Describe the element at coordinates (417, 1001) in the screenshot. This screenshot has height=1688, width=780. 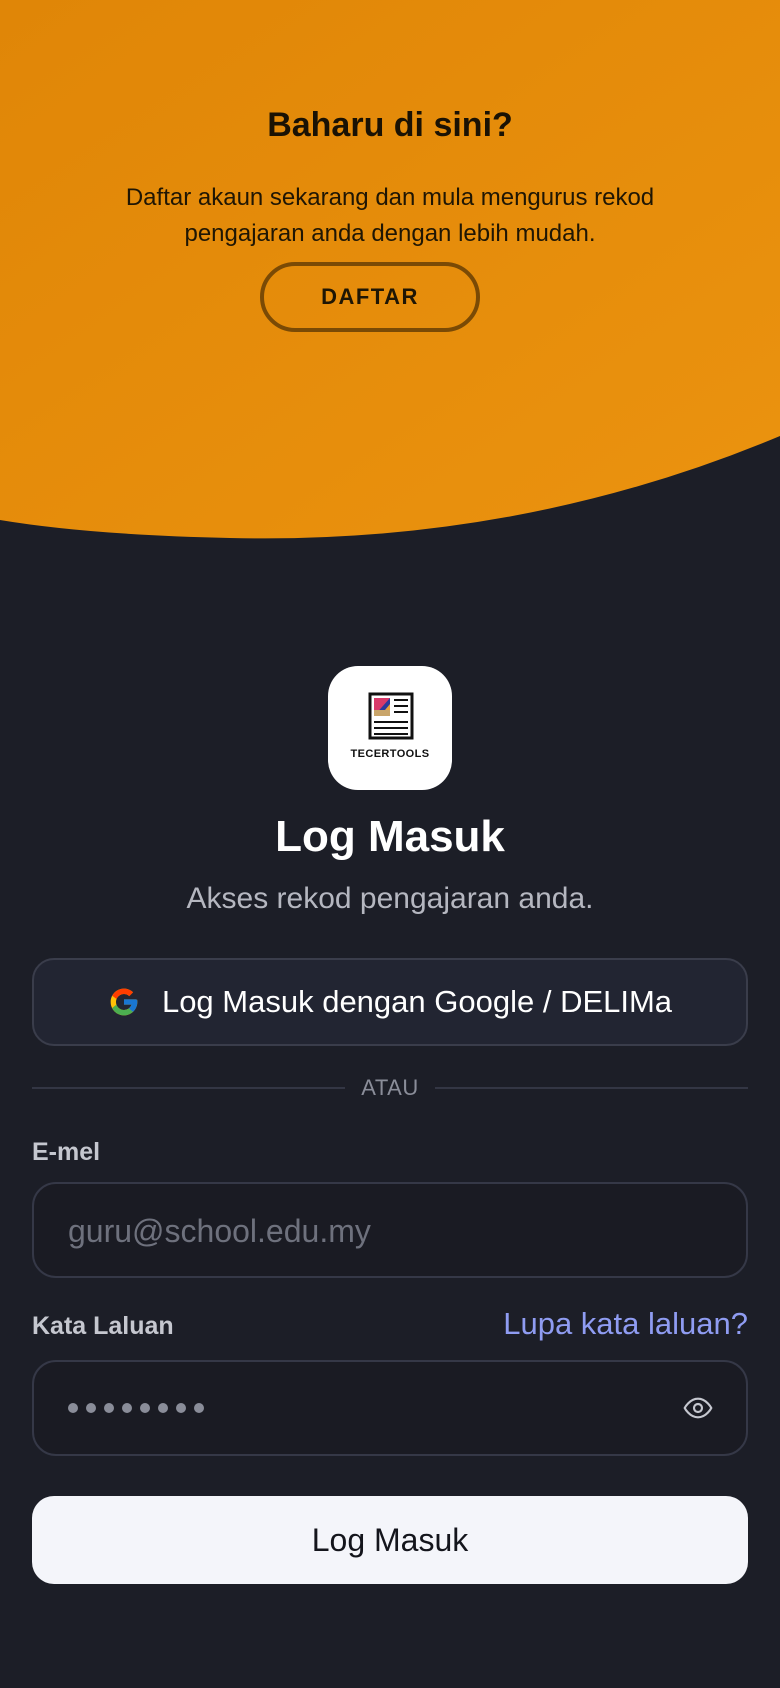
I see `google-login-label: Log Masuk dengan Google / DELIMa` at that location.